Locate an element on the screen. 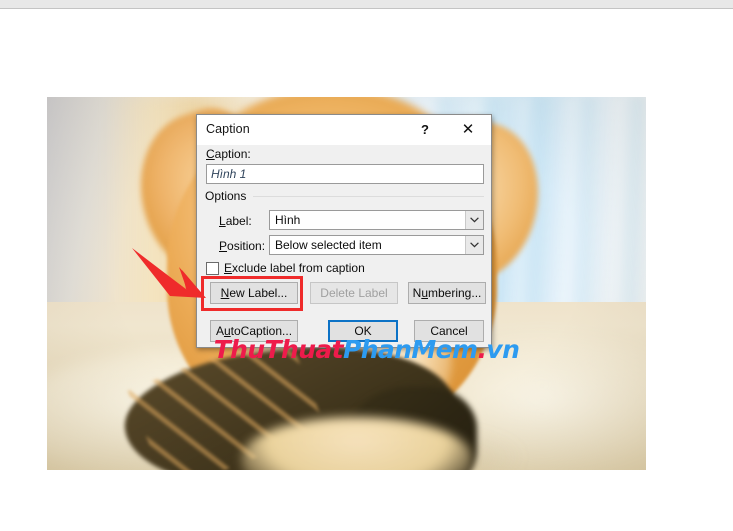 The height and width of the screenshot is (531, 733). delete-label-button: Delete Label is located at coordinates (354, 293).